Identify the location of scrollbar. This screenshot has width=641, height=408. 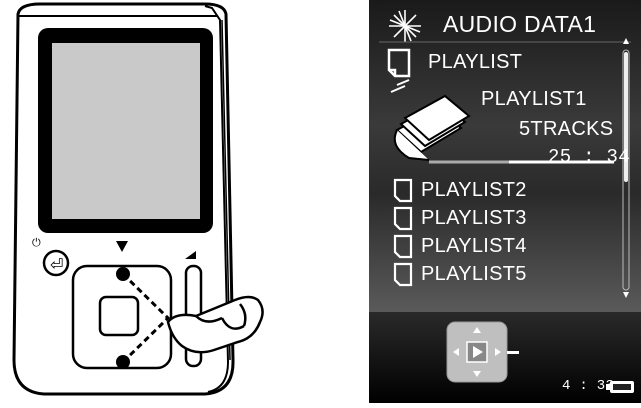
(626, 168).